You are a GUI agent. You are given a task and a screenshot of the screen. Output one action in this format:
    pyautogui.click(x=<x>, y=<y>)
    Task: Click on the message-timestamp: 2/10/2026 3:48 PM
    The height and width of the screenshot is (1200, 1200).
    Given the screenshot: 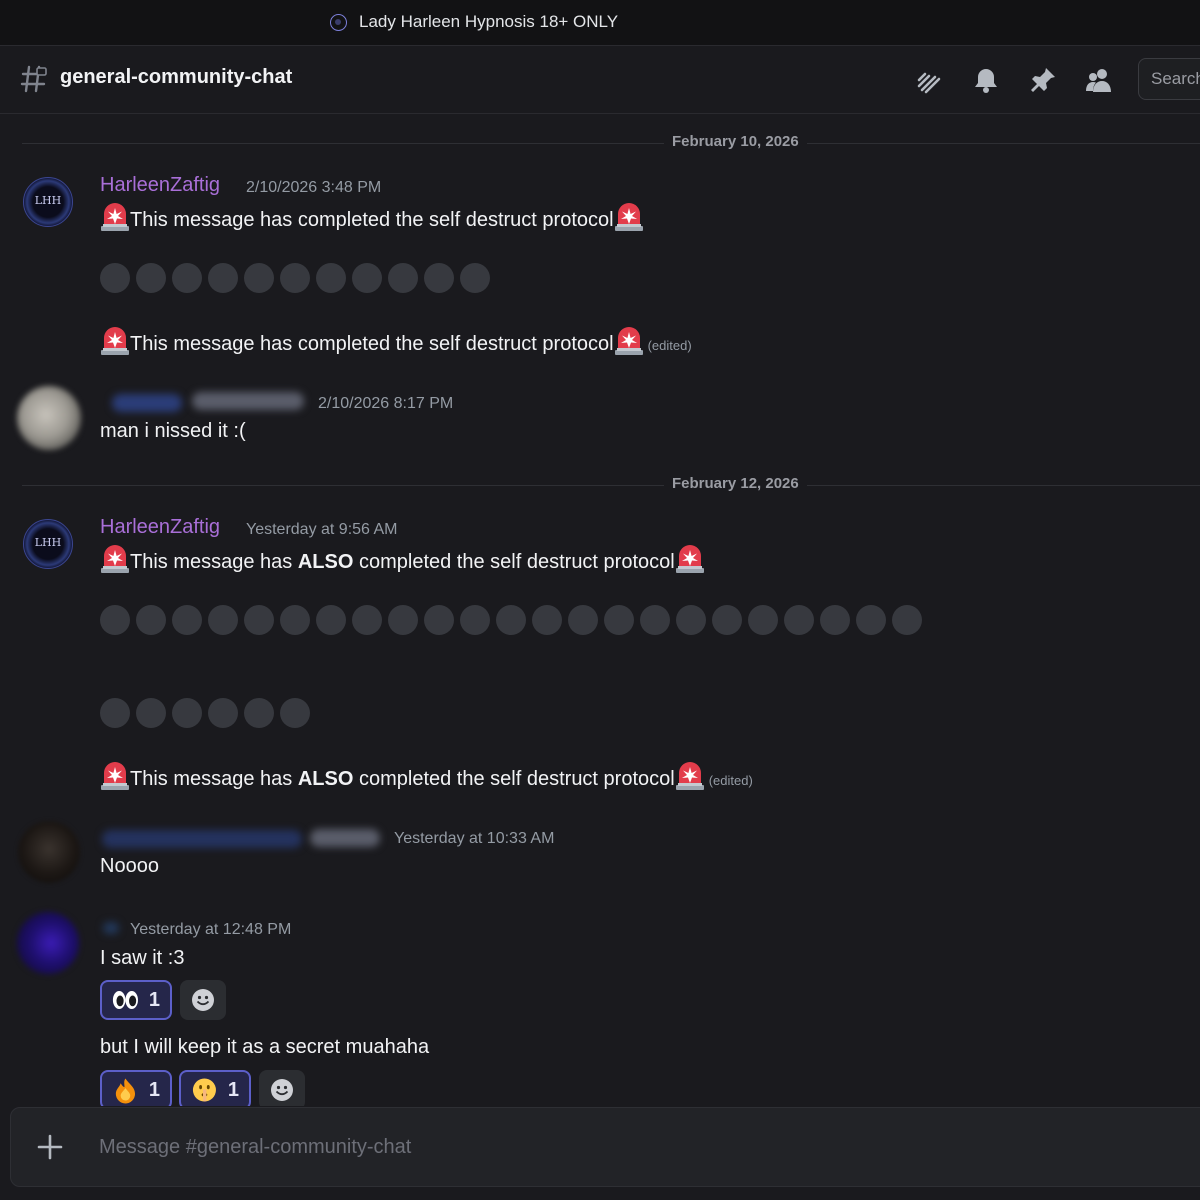 What is the action you would take?
    pyautogui.click(x=314, y=187)
    